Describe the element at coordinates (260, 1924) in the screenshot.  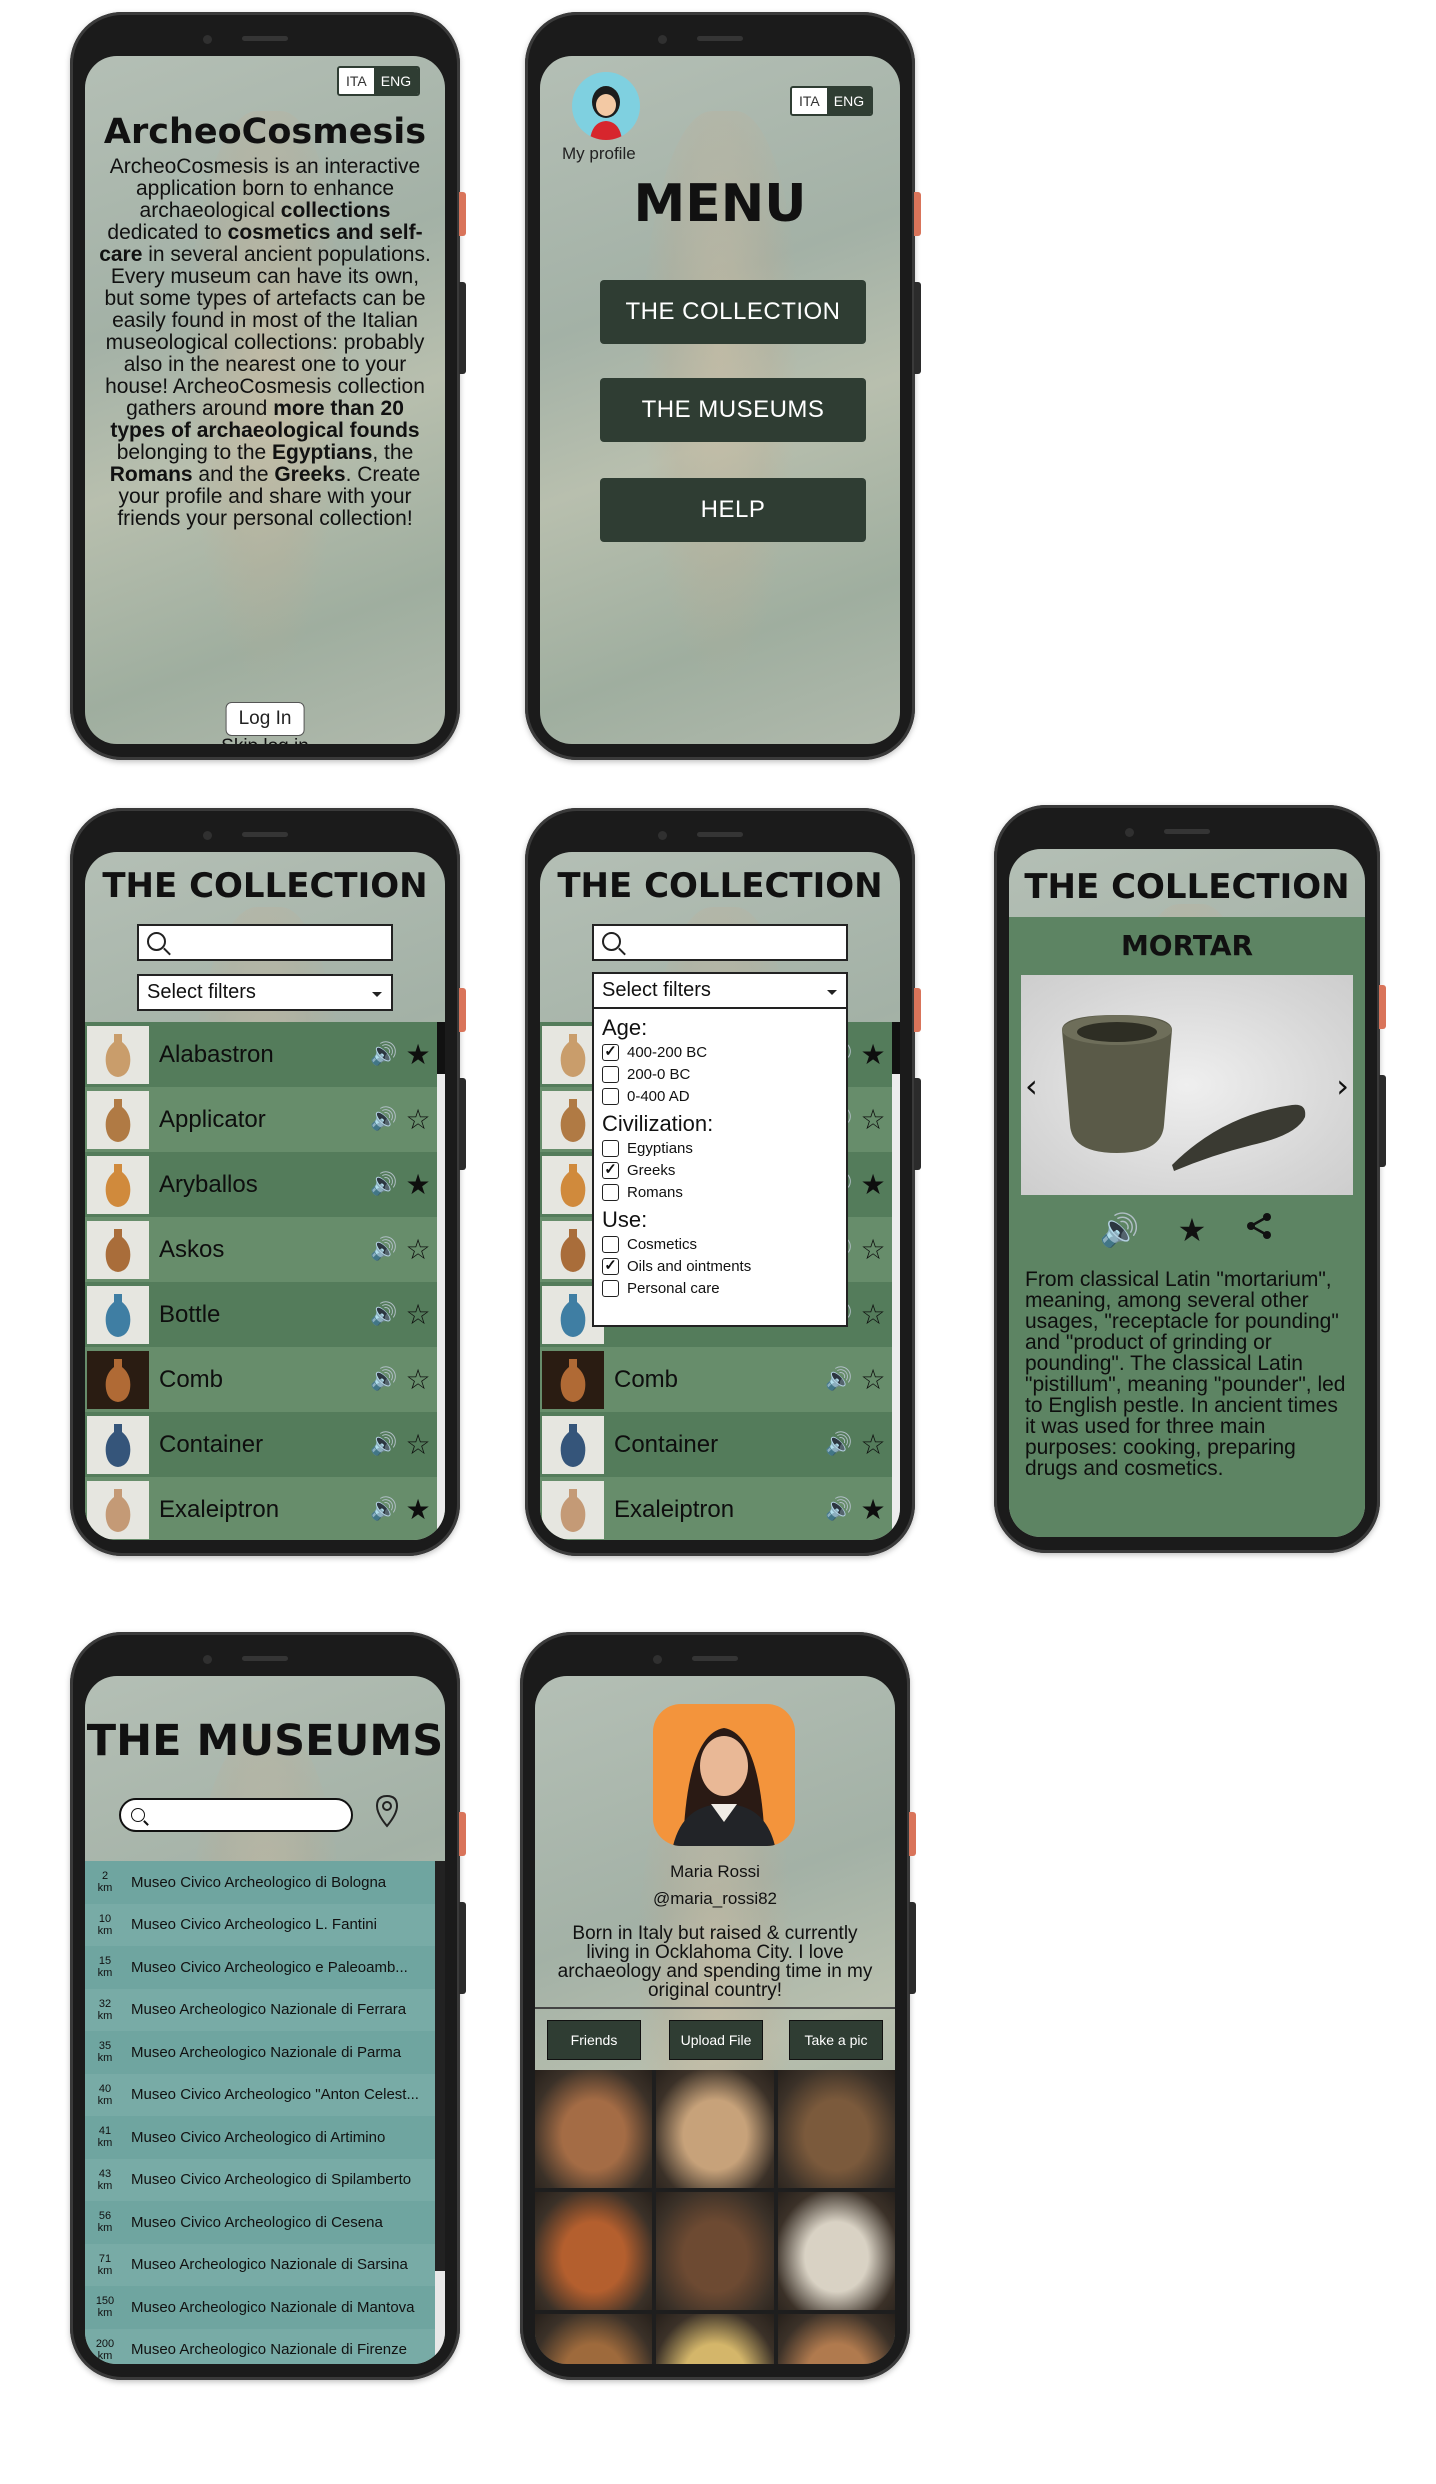
I see `museum-row: 10 km Museo Civico Archeologico L. Fantini` at that location.